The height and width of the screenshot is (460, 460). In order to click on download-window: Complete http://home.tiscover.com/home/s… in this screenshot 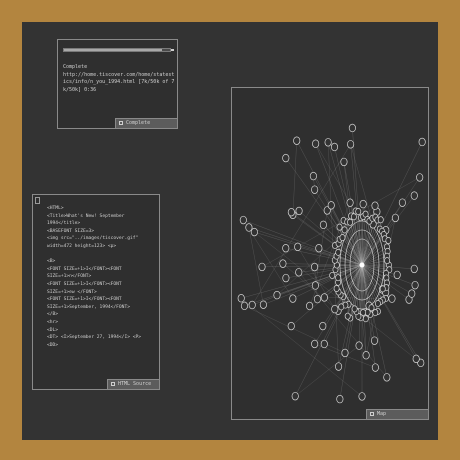, I will do `click(117, 84)`.